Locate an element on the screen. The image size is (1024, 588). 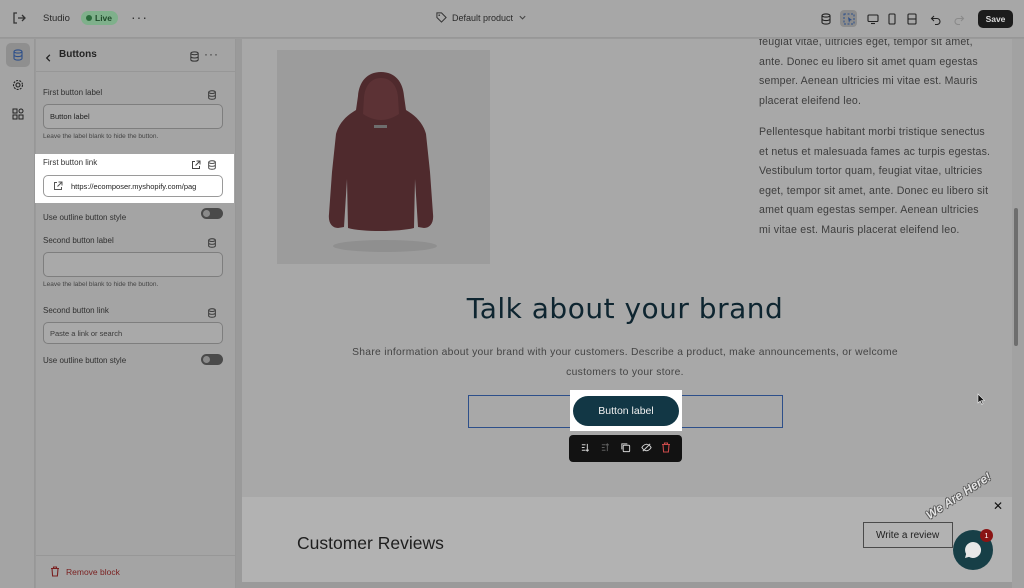
move-up-icon is located at coordinates (605, 449).